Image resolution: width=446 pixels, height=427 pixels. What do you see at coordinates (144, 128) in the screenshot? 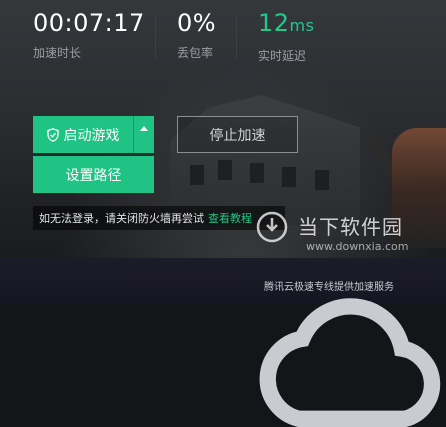
I see `triangle-up-icon` at bounding box center [144, 128].